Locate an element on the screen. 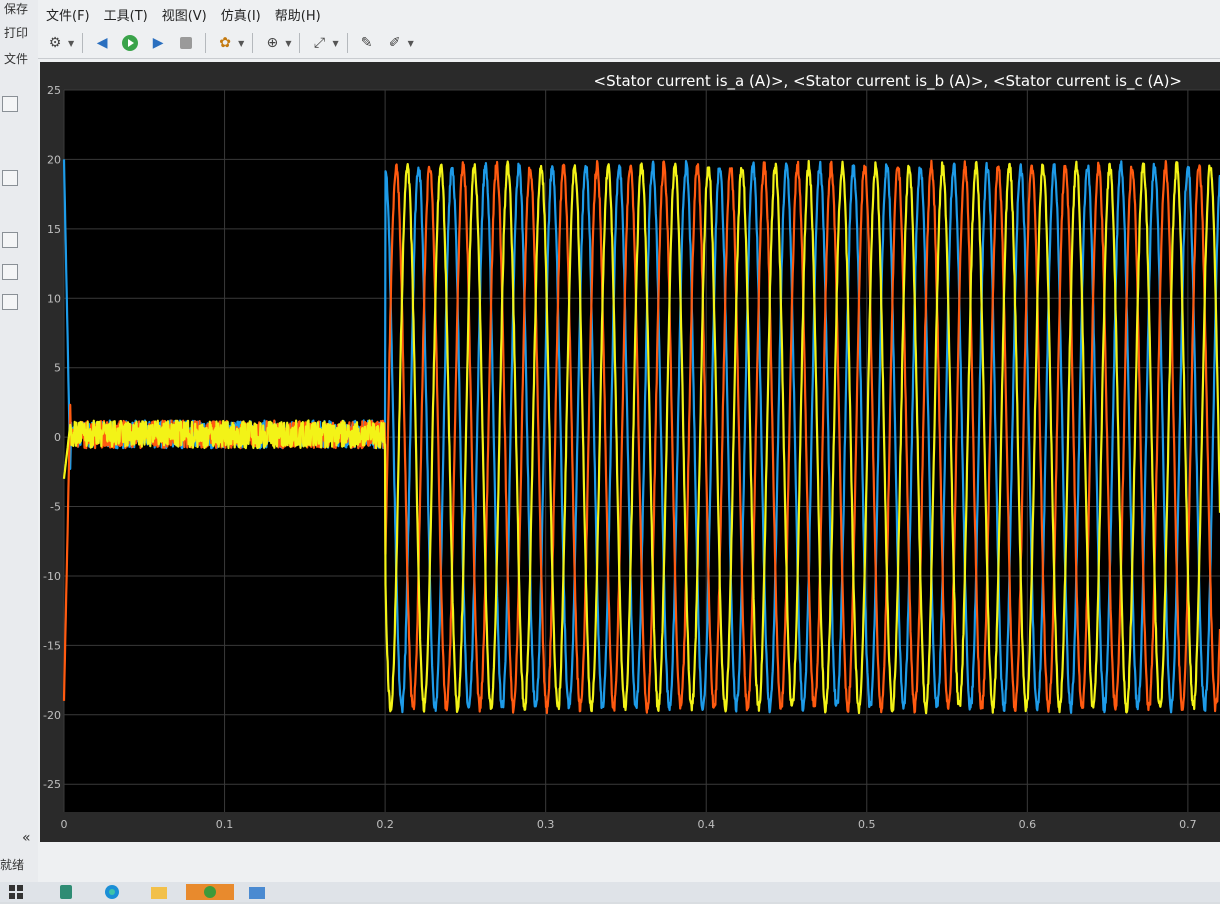  x-tick-label: 0.4 is located at coordinates (706, 824).